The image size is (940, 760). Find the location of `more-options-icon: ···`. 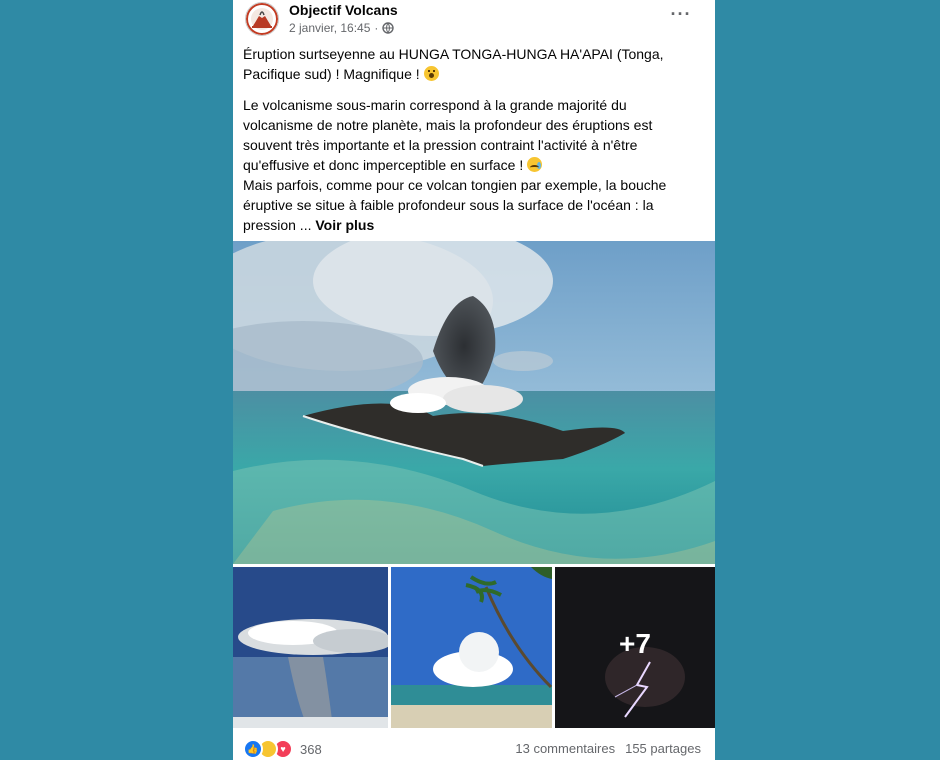

more-options-icon: ··· is located at coordinates (681, 15).